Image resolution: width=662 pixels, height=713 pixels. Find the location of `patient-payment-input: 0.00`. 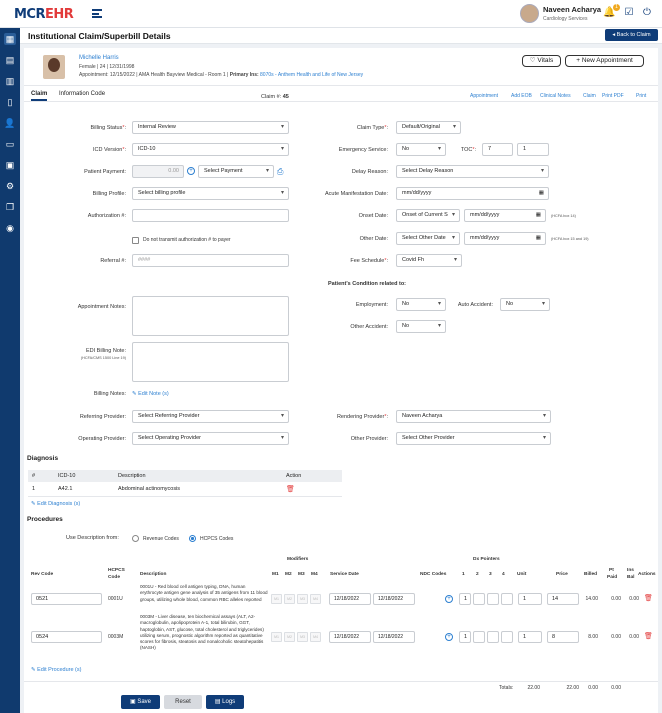

patient-payment-input: 0.00 is located at coordinates (158, 171).